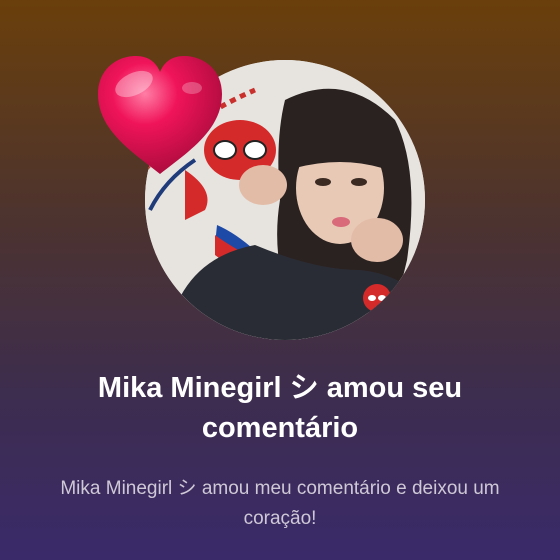  What do you see at coordinates (160, 115) in the screenshot?
I see `heart-icon` at bounding box center [160, 115].